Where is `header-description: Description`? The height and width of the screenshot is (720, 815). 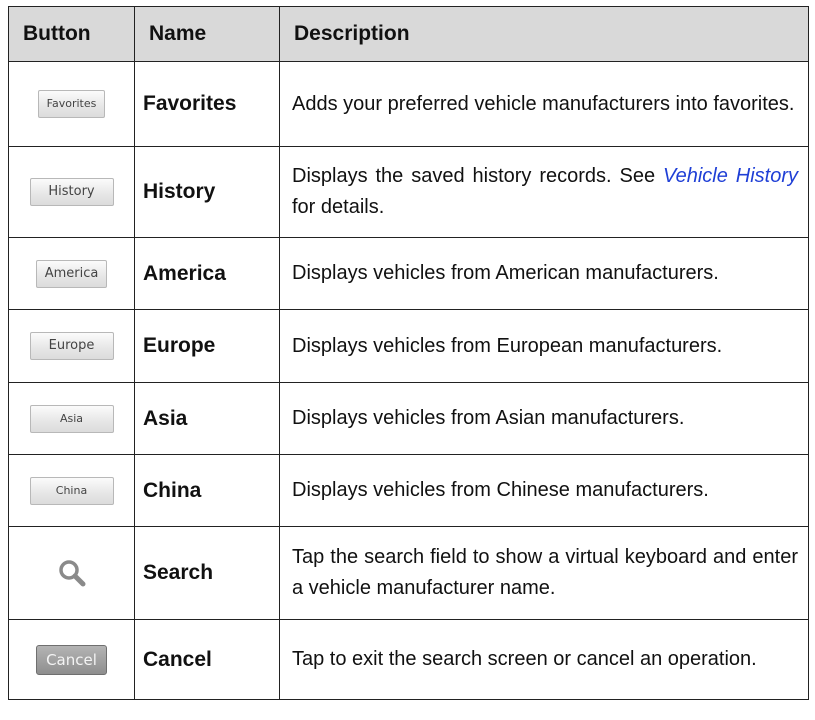
header-description: Description is located at coordinates (544, 34).